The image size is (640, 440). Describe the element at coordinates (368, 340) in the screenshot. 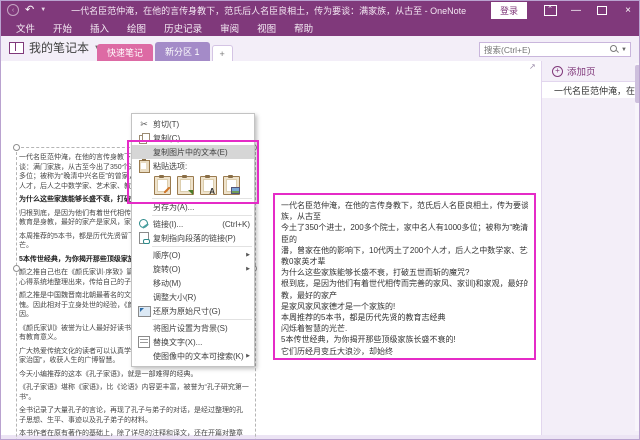

I see `pasted-text-line: 5本传世经典，为你揭开那些顶级家族长盛不衰的!` at that location.